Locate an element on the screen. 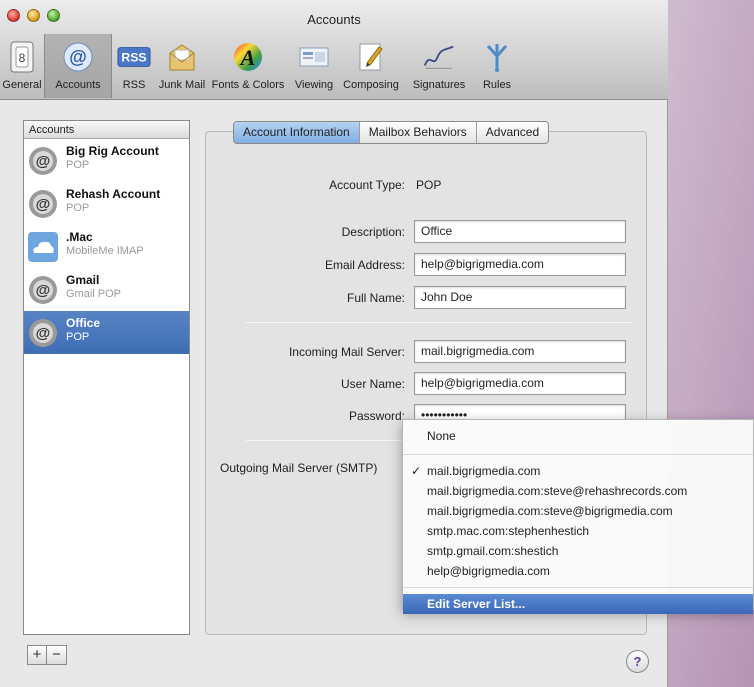  help-button: ? is located at coordinates (637, 661).